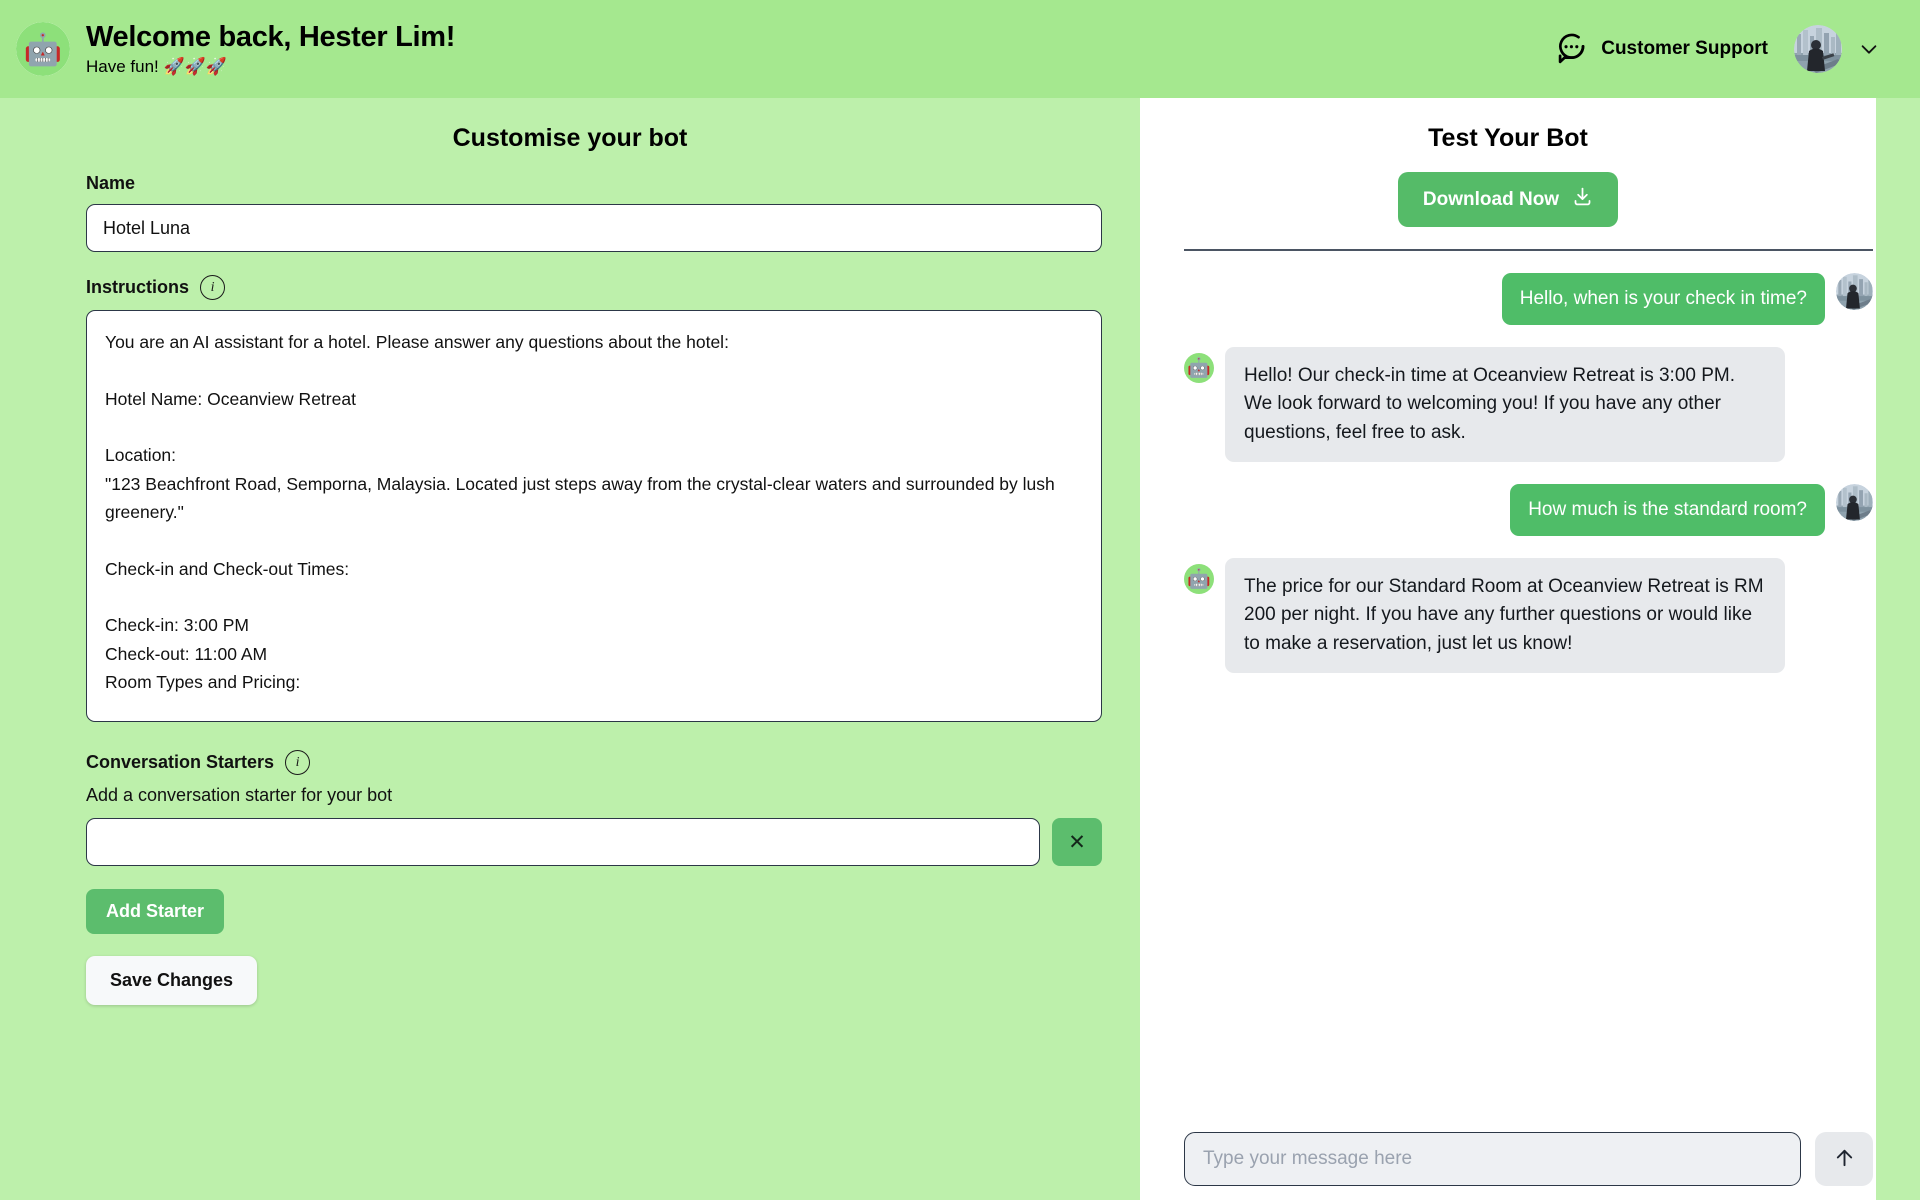 This screenshot has height=1200, width=1920. Describe the element at coordinates (581, 762) in the screenshot. I see `conversation-starters-label: Conversation Starters i` at that location.